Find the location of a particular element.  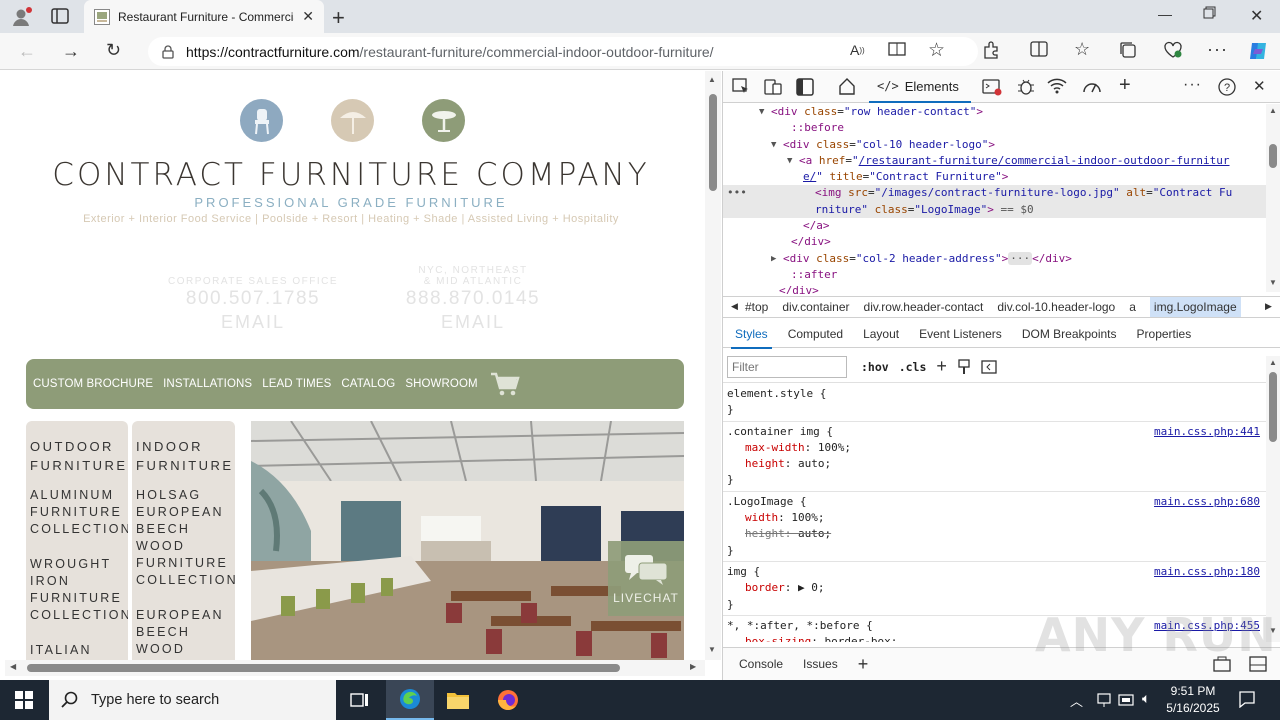

breadcrumb-item: img.LogoImage is located at coordinates (1195, 307).